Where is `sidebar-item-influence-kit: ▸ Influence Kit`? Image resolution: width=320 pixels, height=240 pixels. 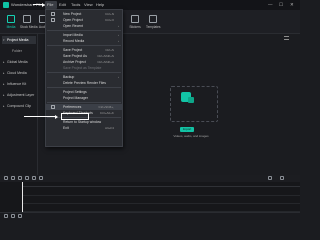 sidebar-item-influence-kit: ▸ Influence Kit is located at coordinates (19, 84).